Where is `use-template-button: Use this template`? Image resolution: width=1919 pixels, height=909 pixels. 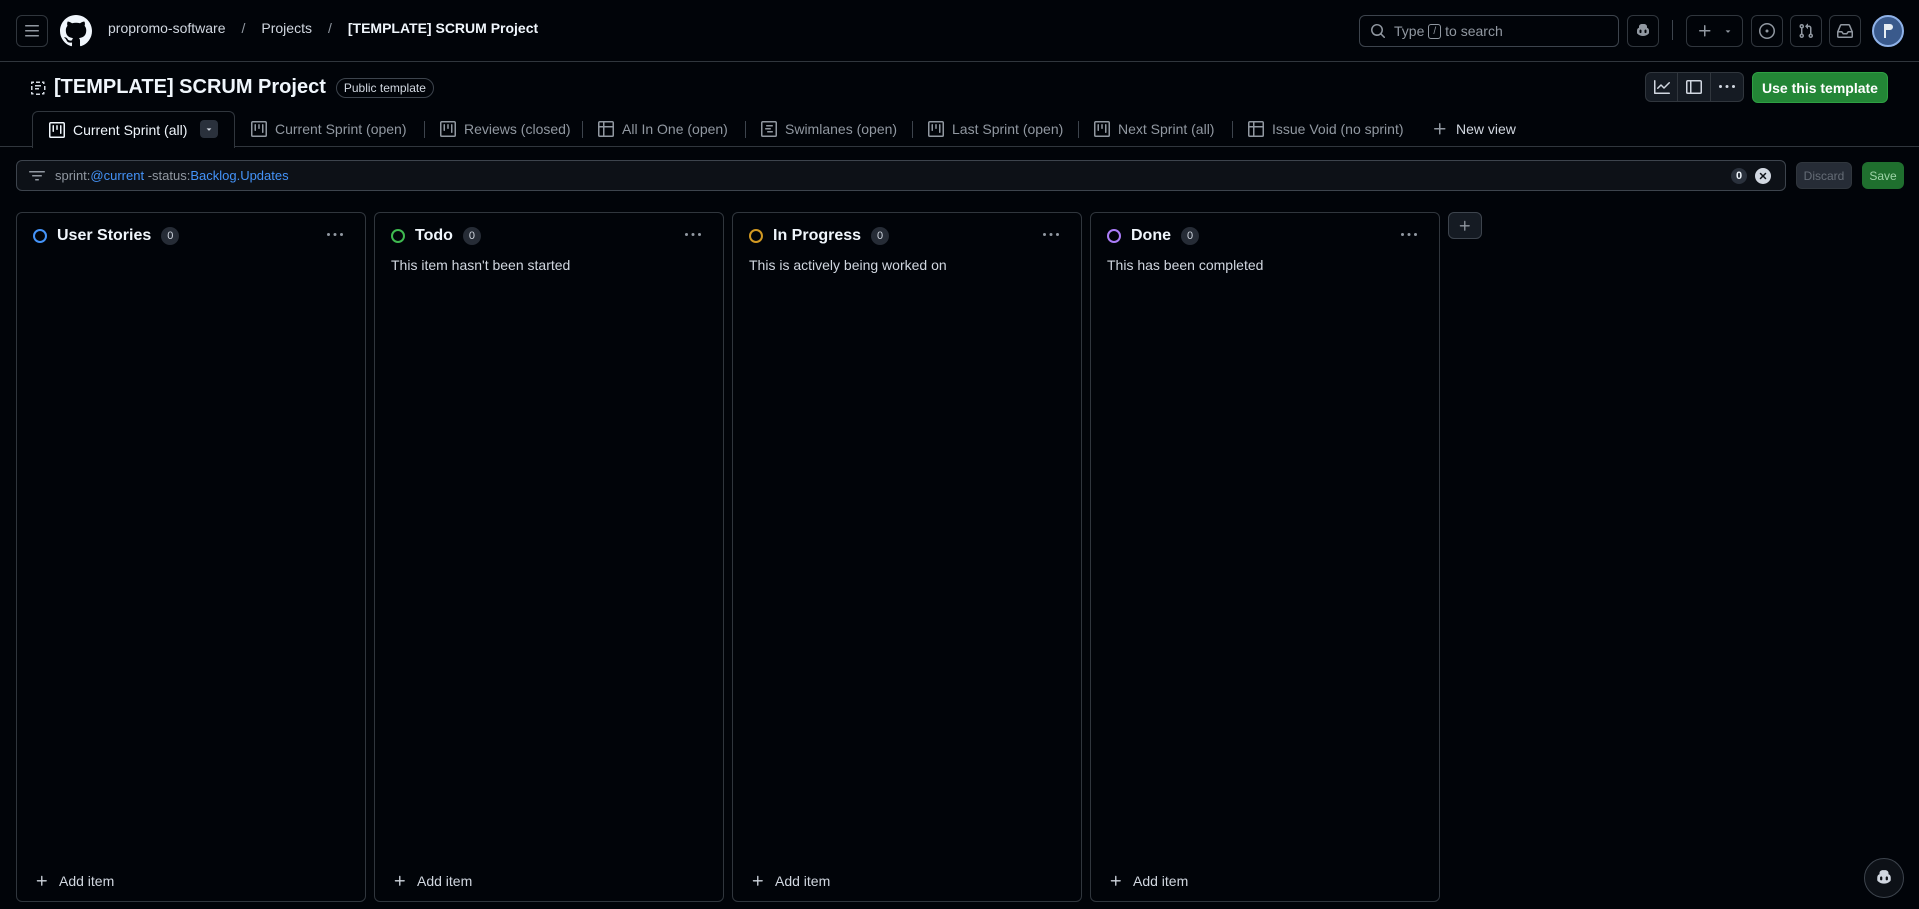 use-template-button: Use this template is located at coordinates (1820, 87).